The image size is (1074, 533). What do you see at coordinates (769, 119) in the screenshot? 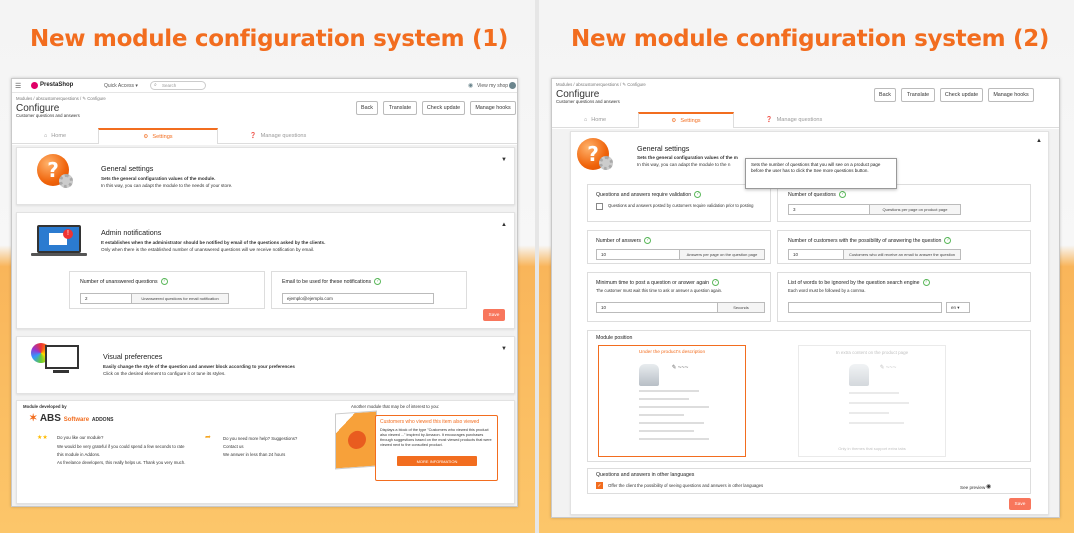
I see `question-icon: ❓` at bounding box center [769, 119].